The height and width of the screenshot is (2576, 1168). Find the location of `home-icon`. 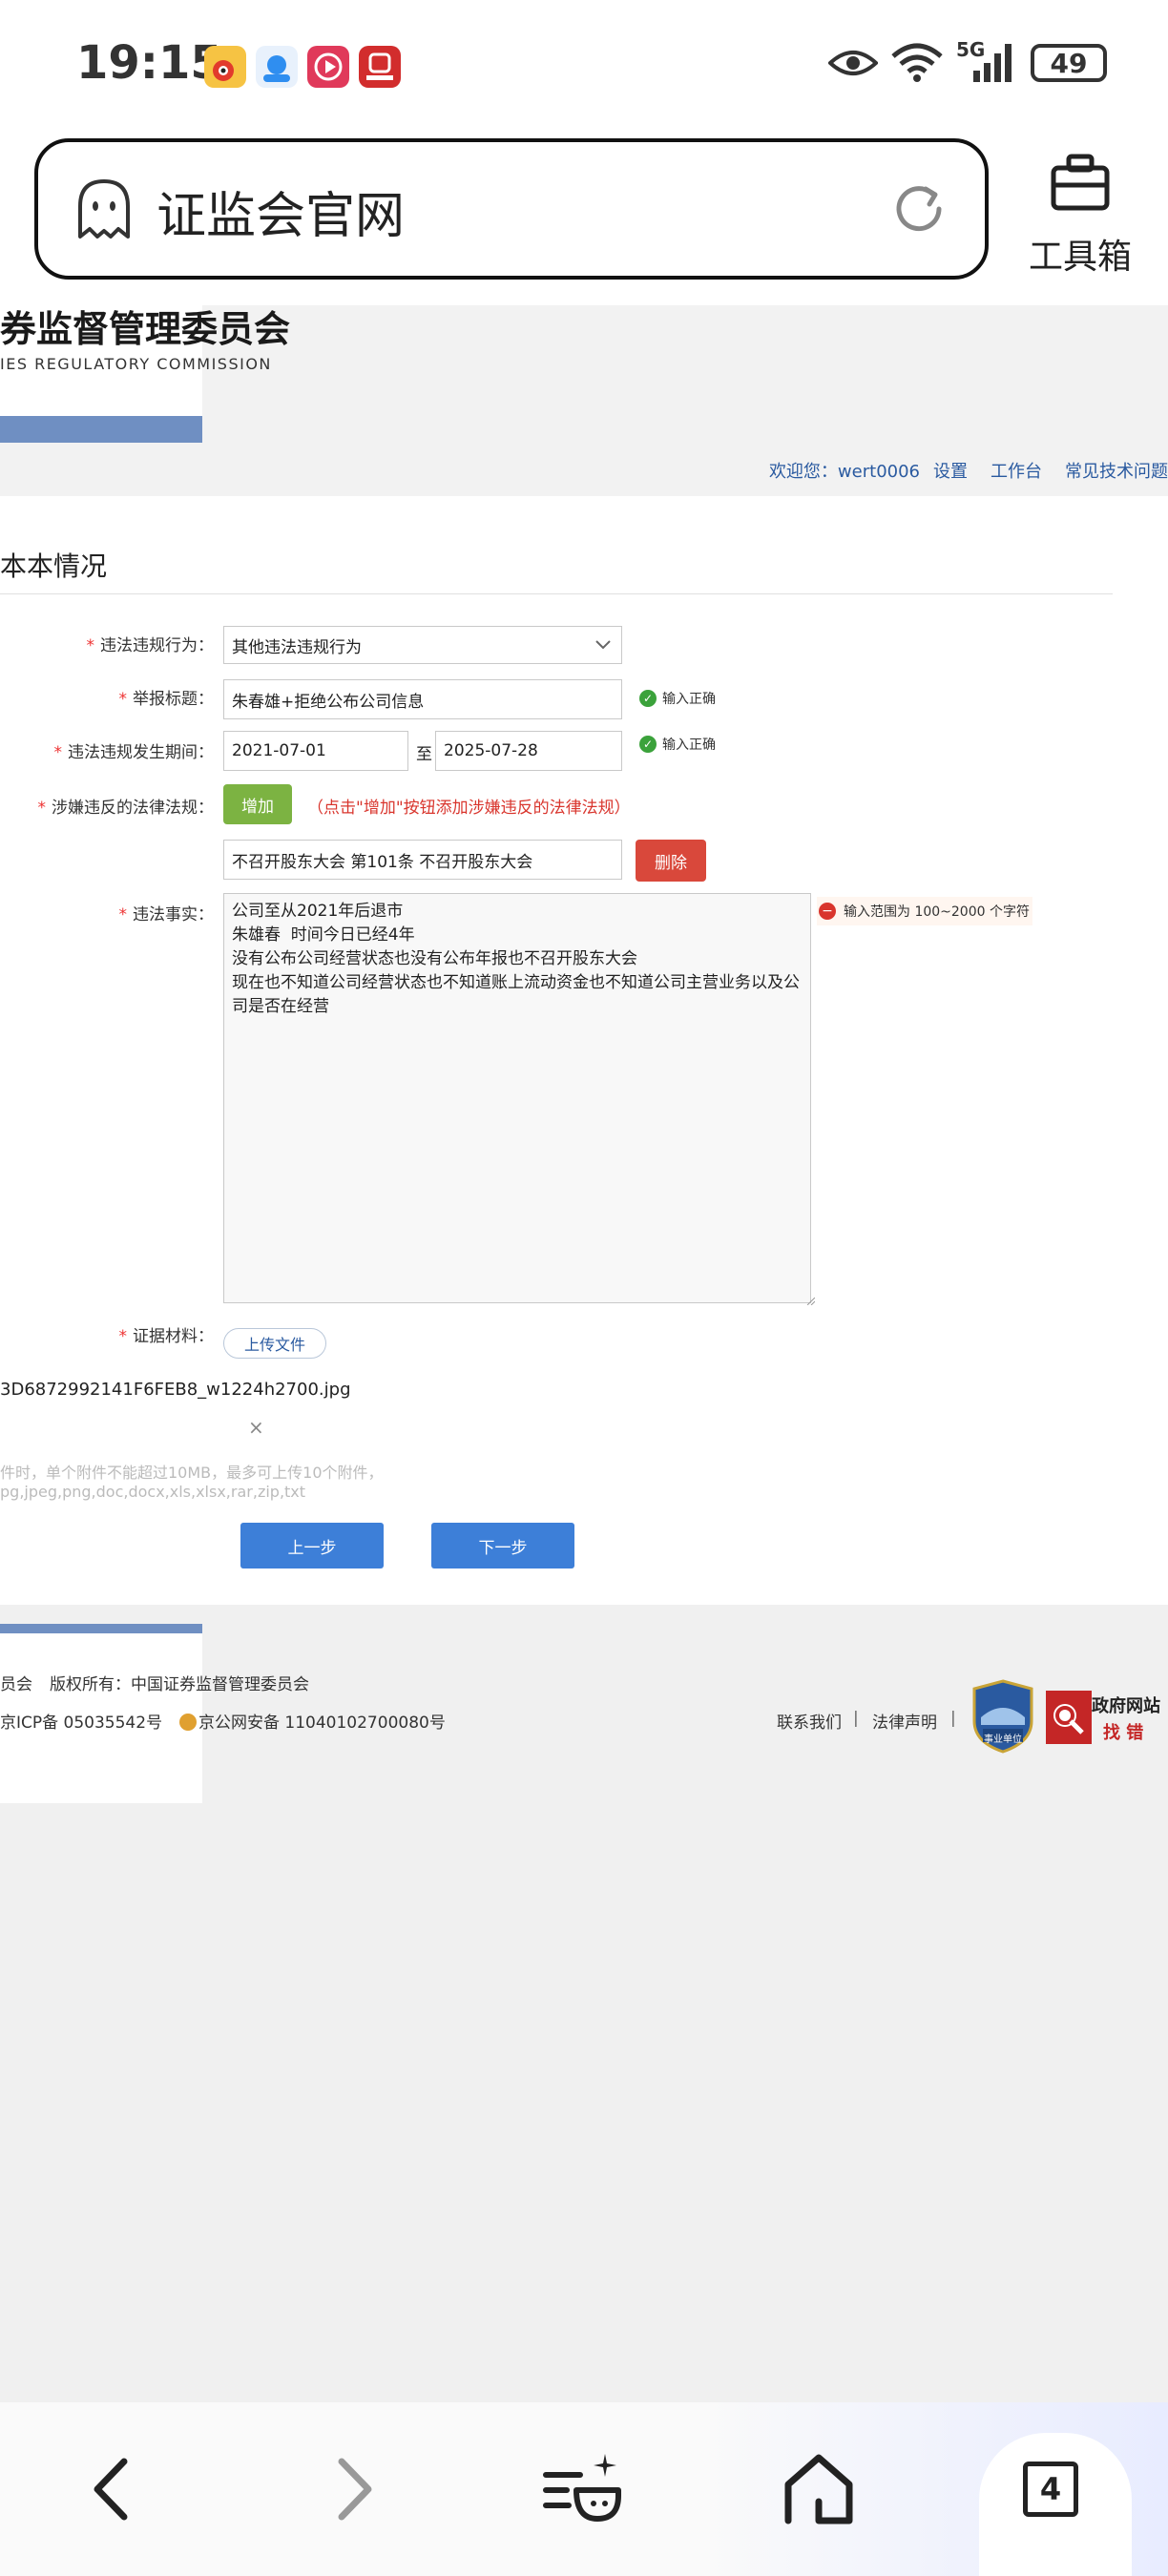

home-icon is located at coordinates (818, 2489).